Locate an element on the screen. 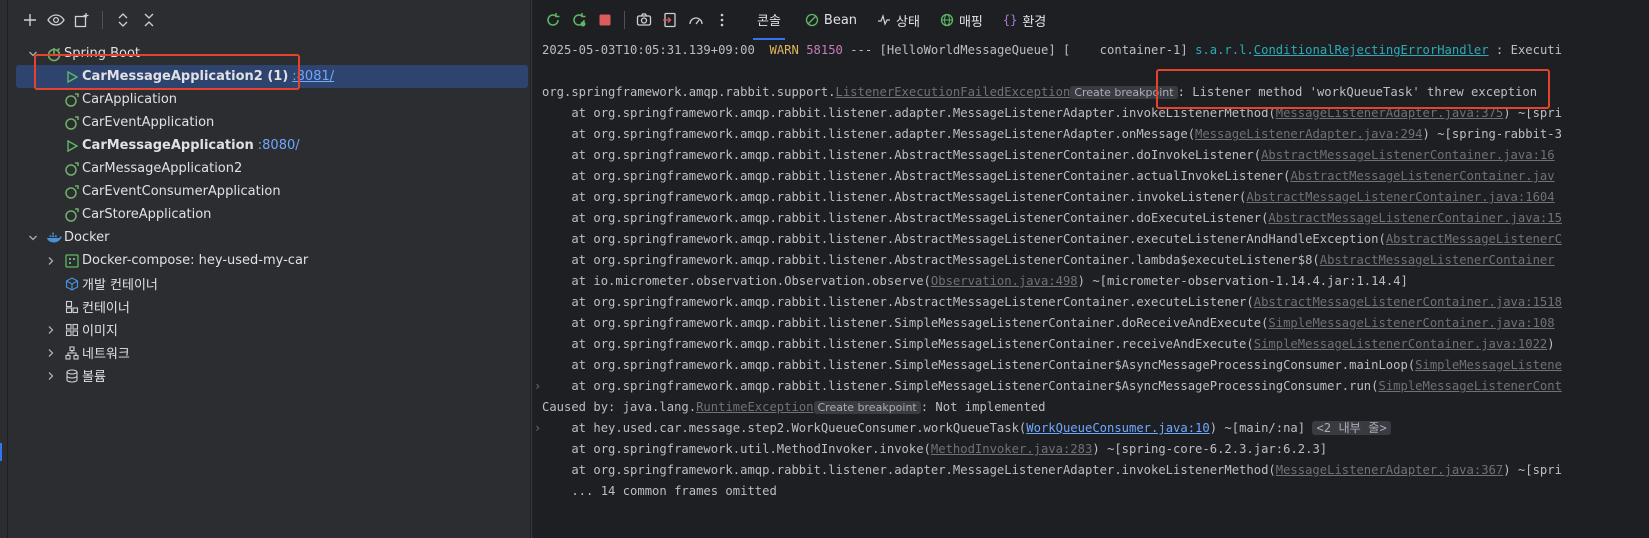 The height and width of the screenshot is (538, 1649). network-icon is located at coordinates (72, 353).